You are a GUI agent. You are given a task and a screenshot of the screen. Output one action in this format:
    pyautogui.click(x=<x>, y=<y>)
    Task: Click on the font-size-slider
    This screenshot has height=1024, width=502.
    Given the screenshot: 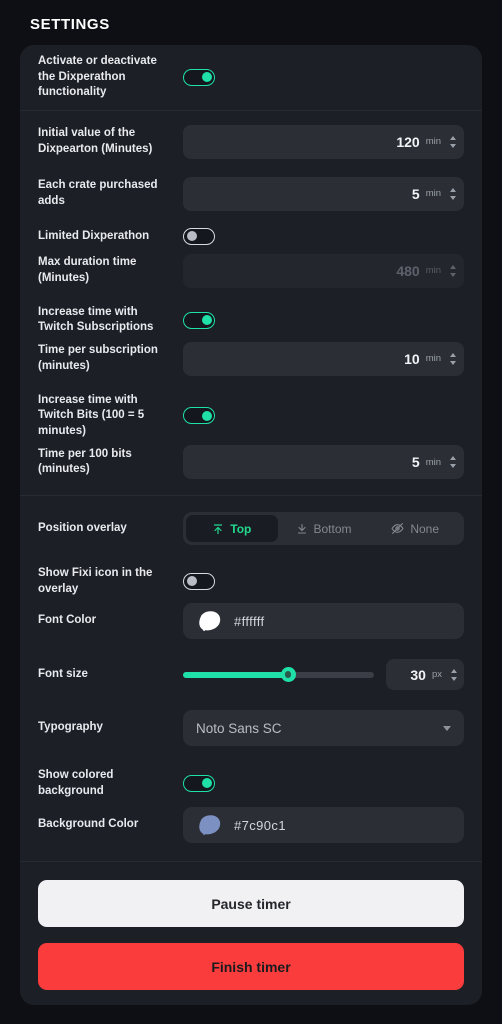 What is the action you would take?
    pyautogui.click(x=278, y=675)
    